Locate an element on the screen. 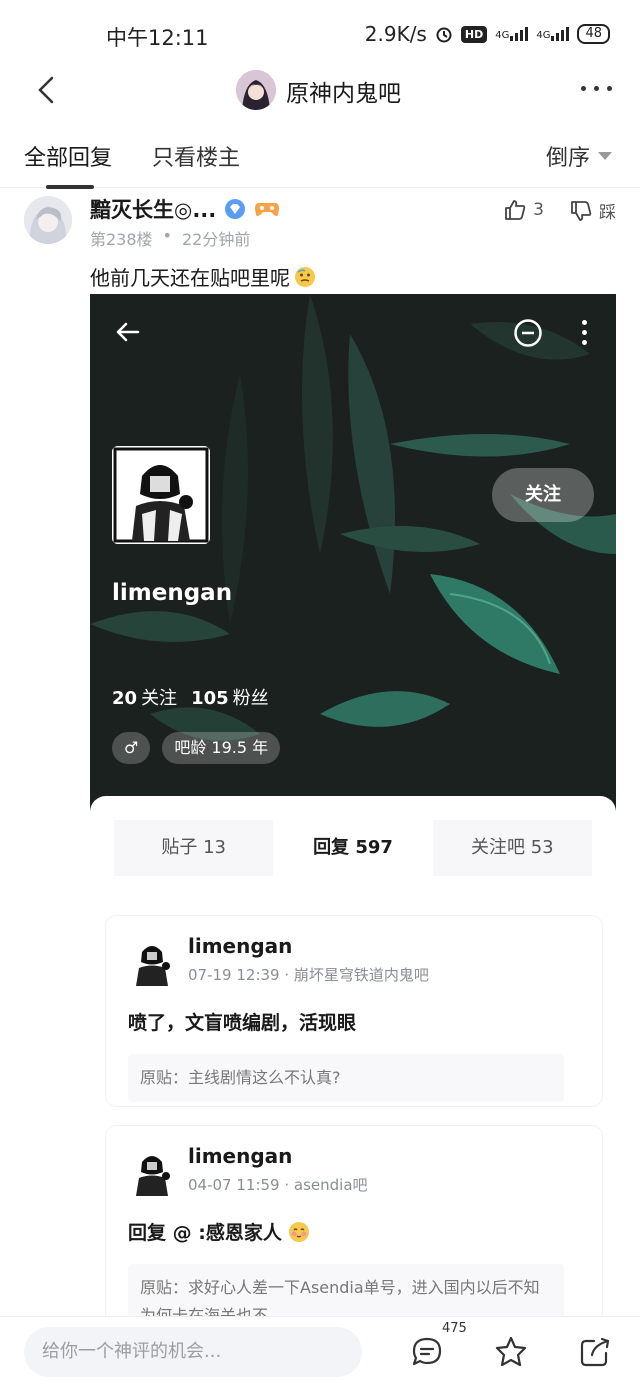  follow-button: 关注 is located at coordinates (543, 495).